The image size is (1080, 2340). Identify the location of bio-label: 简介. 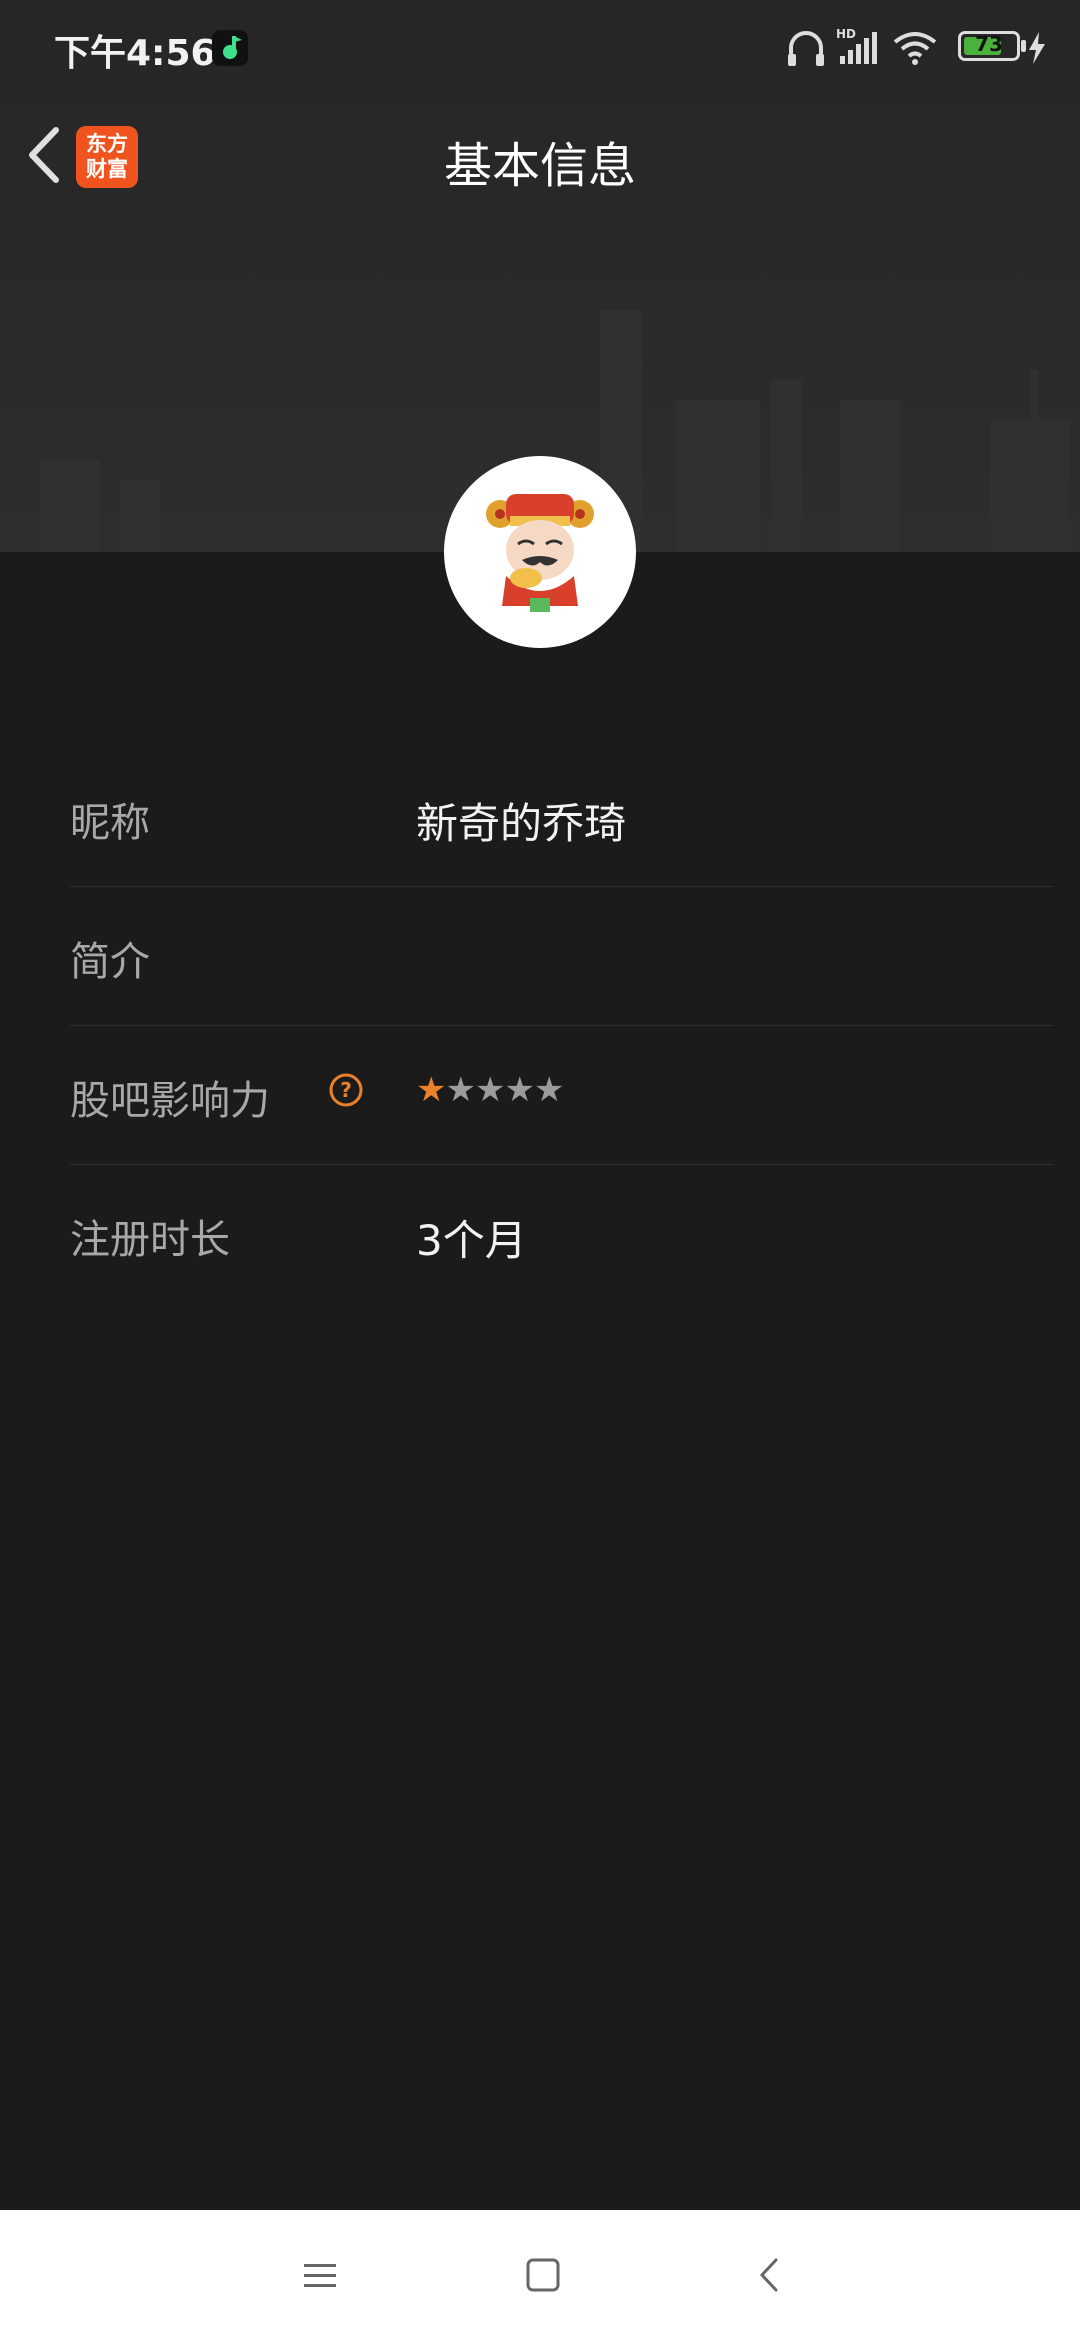
(110, 962).